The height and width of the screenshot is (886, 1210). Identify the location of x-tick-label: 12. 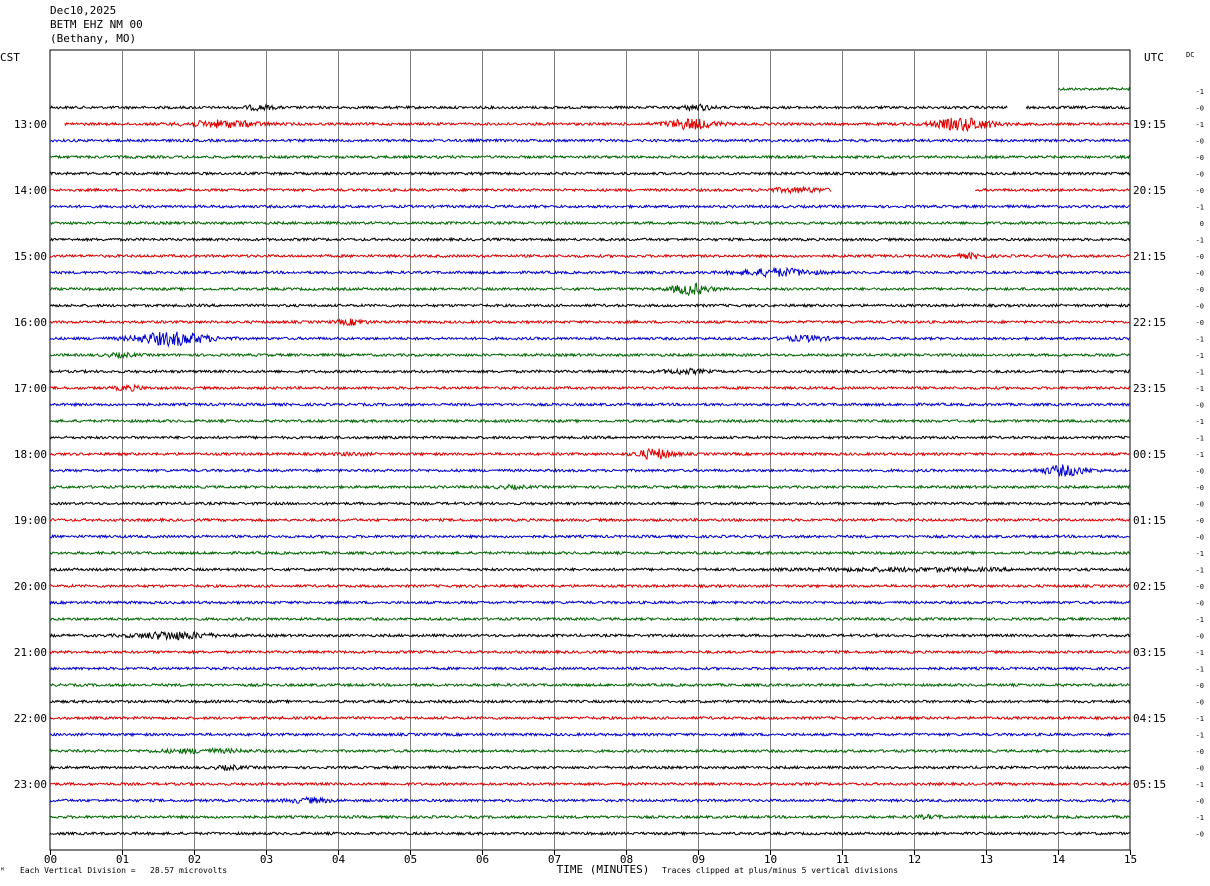
(914, 859).